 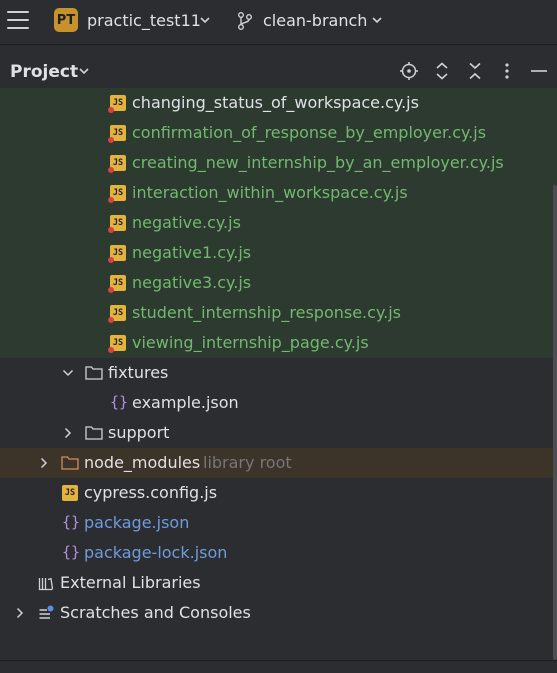 I want to click on tree-item-folder-node-modules: node_modules library root, so click(x=278, y=463).